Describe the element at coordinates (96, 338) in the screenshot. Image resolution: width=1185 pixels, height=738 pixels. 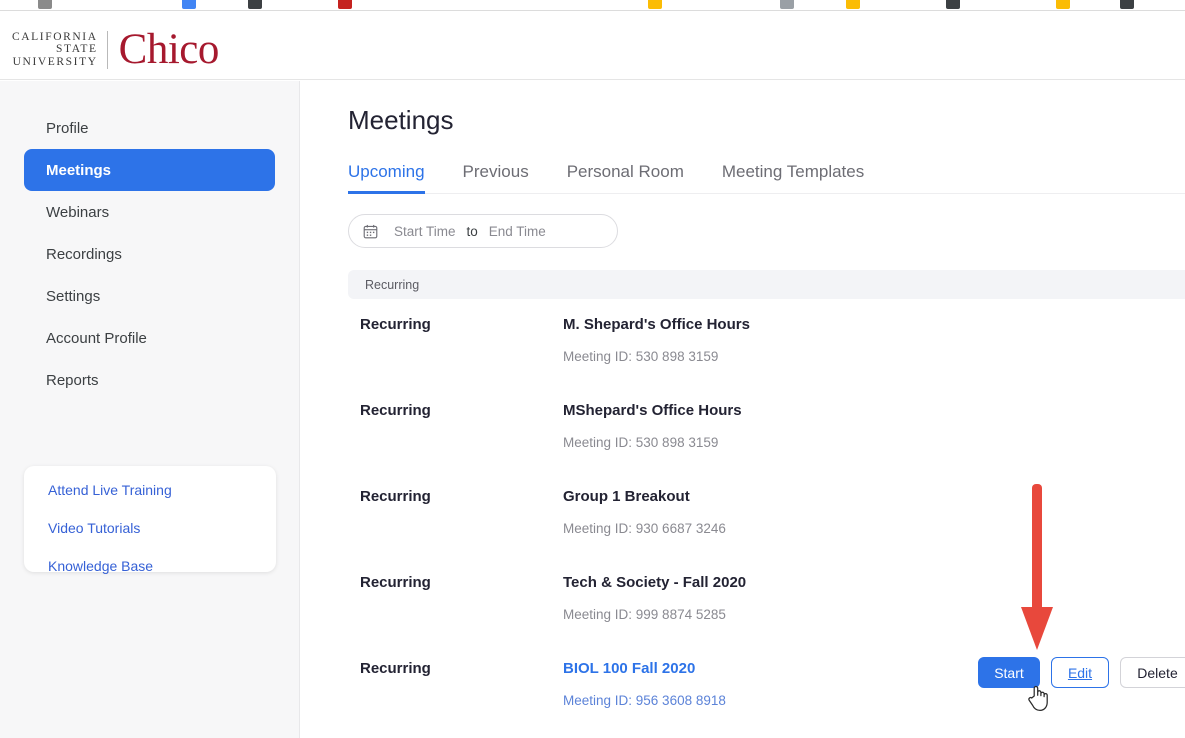
I see `sidebar-item-label: Account Profile` at that location.